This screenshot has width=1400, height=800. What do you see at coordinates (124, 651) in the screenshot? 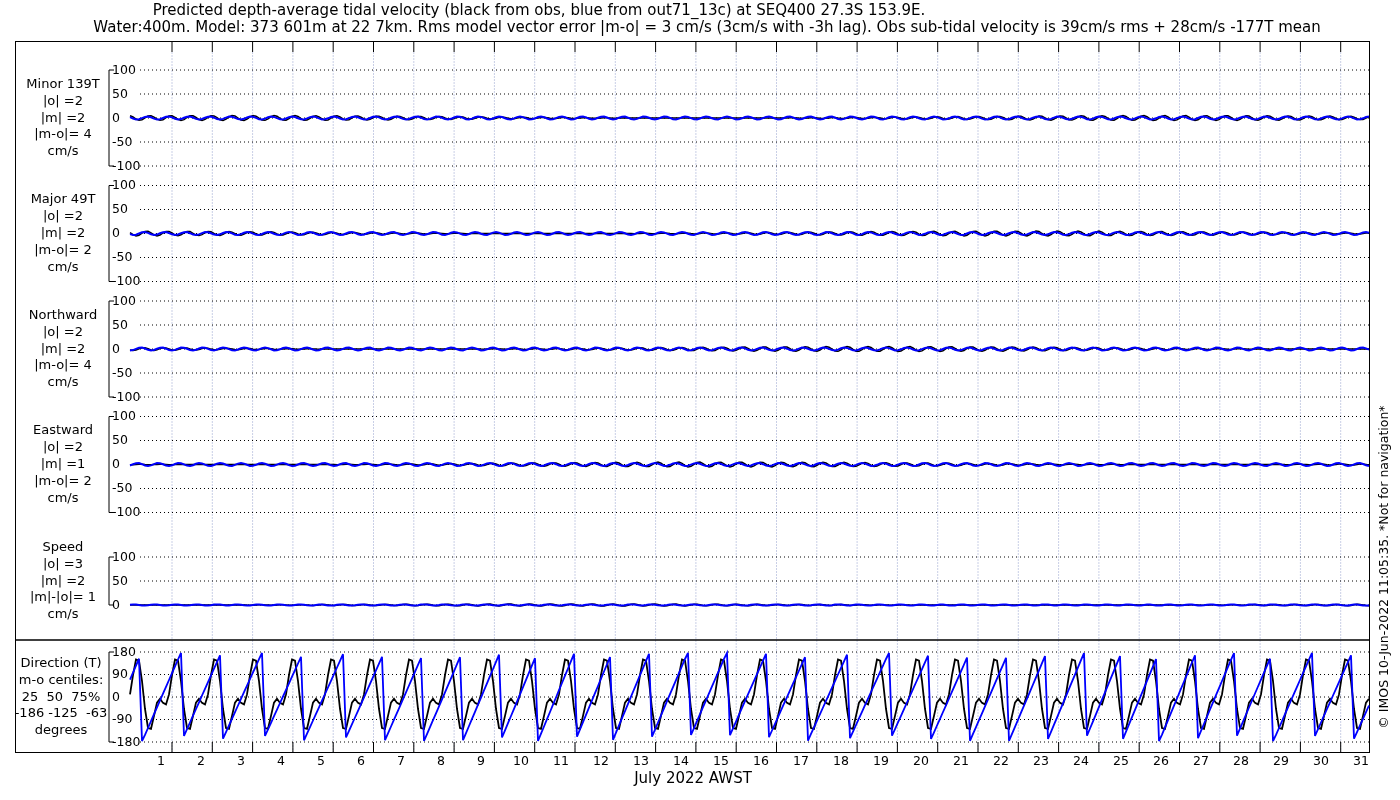
I see `y-tick-label: 180` at bounding box center [124, 651].